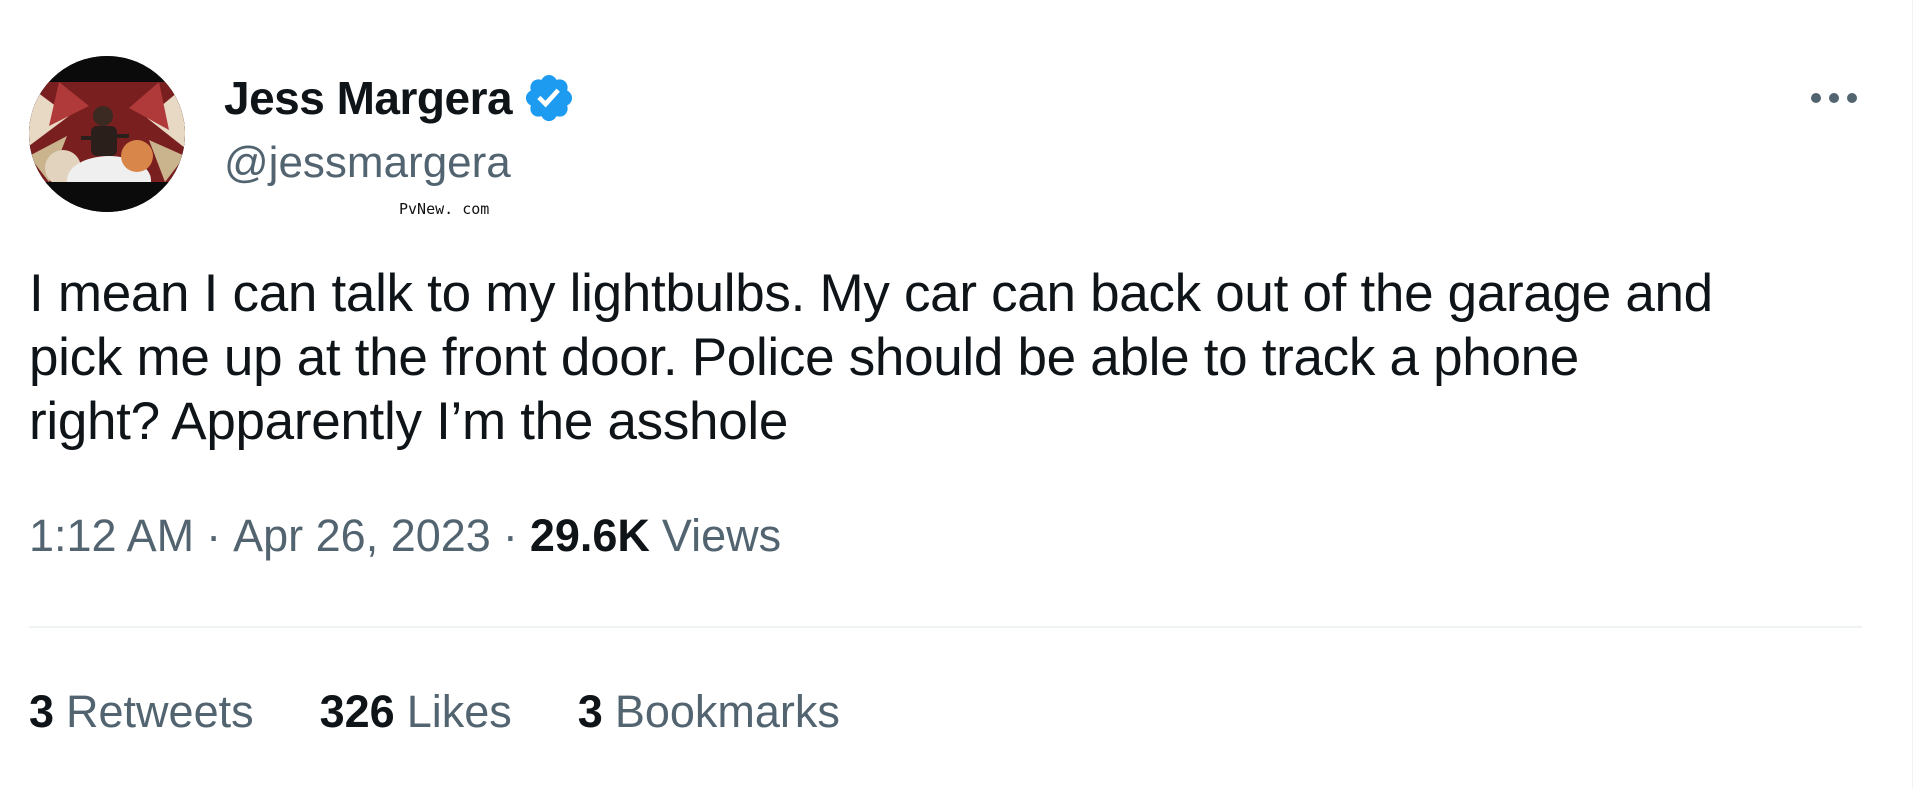 The image size is (1920, 788). I want to click on likes-label: Likes, so click(459, 711).